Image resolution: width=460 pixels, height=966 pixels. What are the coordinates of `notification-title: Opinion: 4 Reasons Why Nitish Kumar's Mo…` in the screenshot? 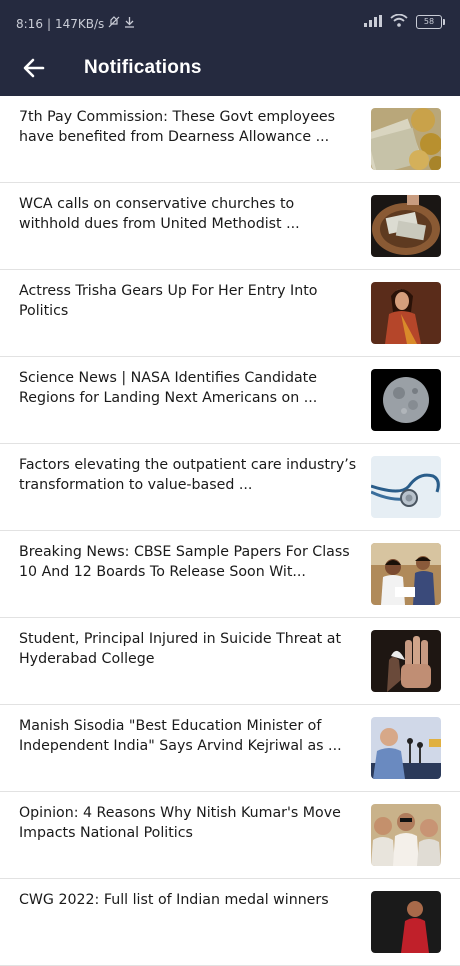 It's located at (180, 823).